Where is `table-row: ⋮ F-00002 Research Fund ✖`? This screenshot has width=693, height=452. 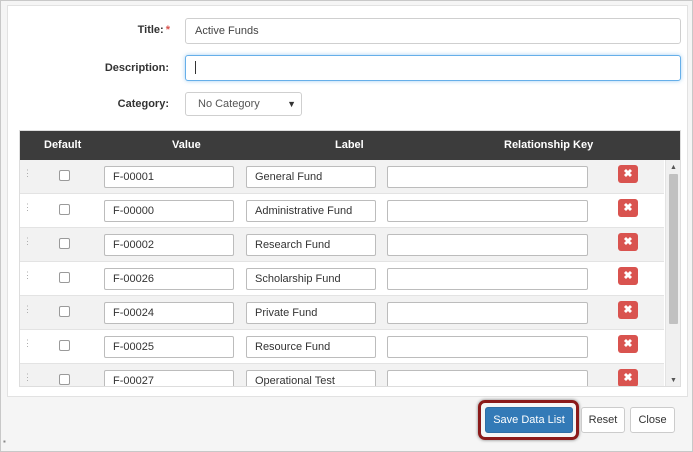
table-row: ⋮ F-00002 Research Fund ✖ is located at coordinates (342, 245).